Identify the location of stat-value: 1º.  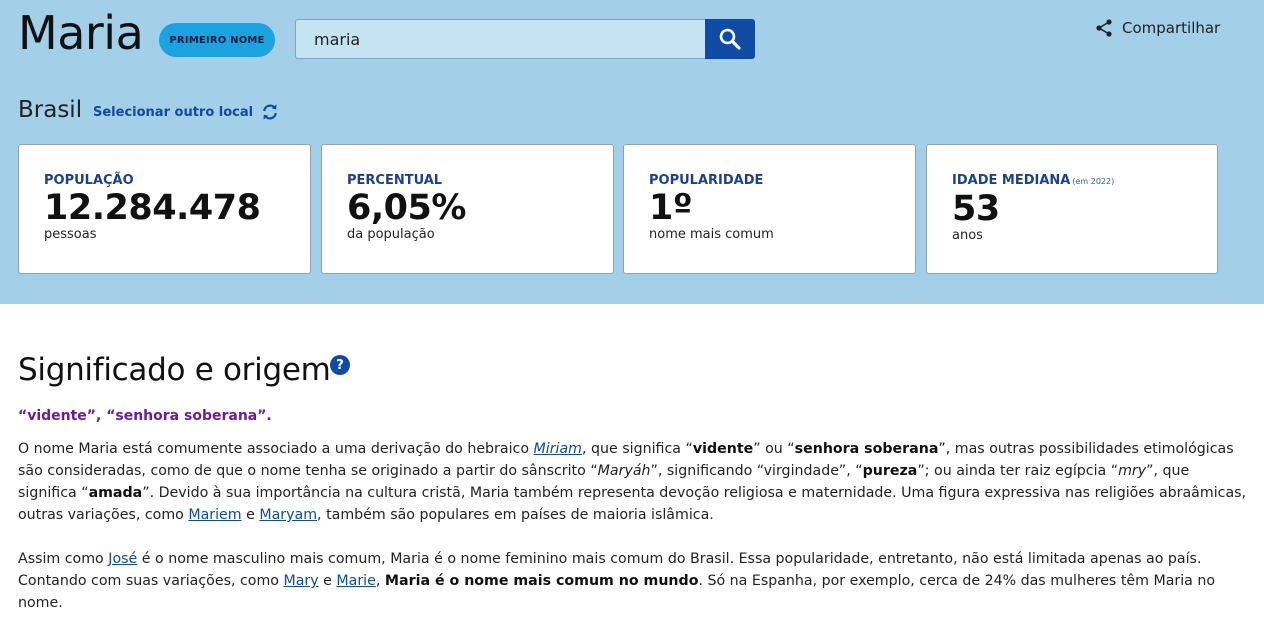
(671, 208).